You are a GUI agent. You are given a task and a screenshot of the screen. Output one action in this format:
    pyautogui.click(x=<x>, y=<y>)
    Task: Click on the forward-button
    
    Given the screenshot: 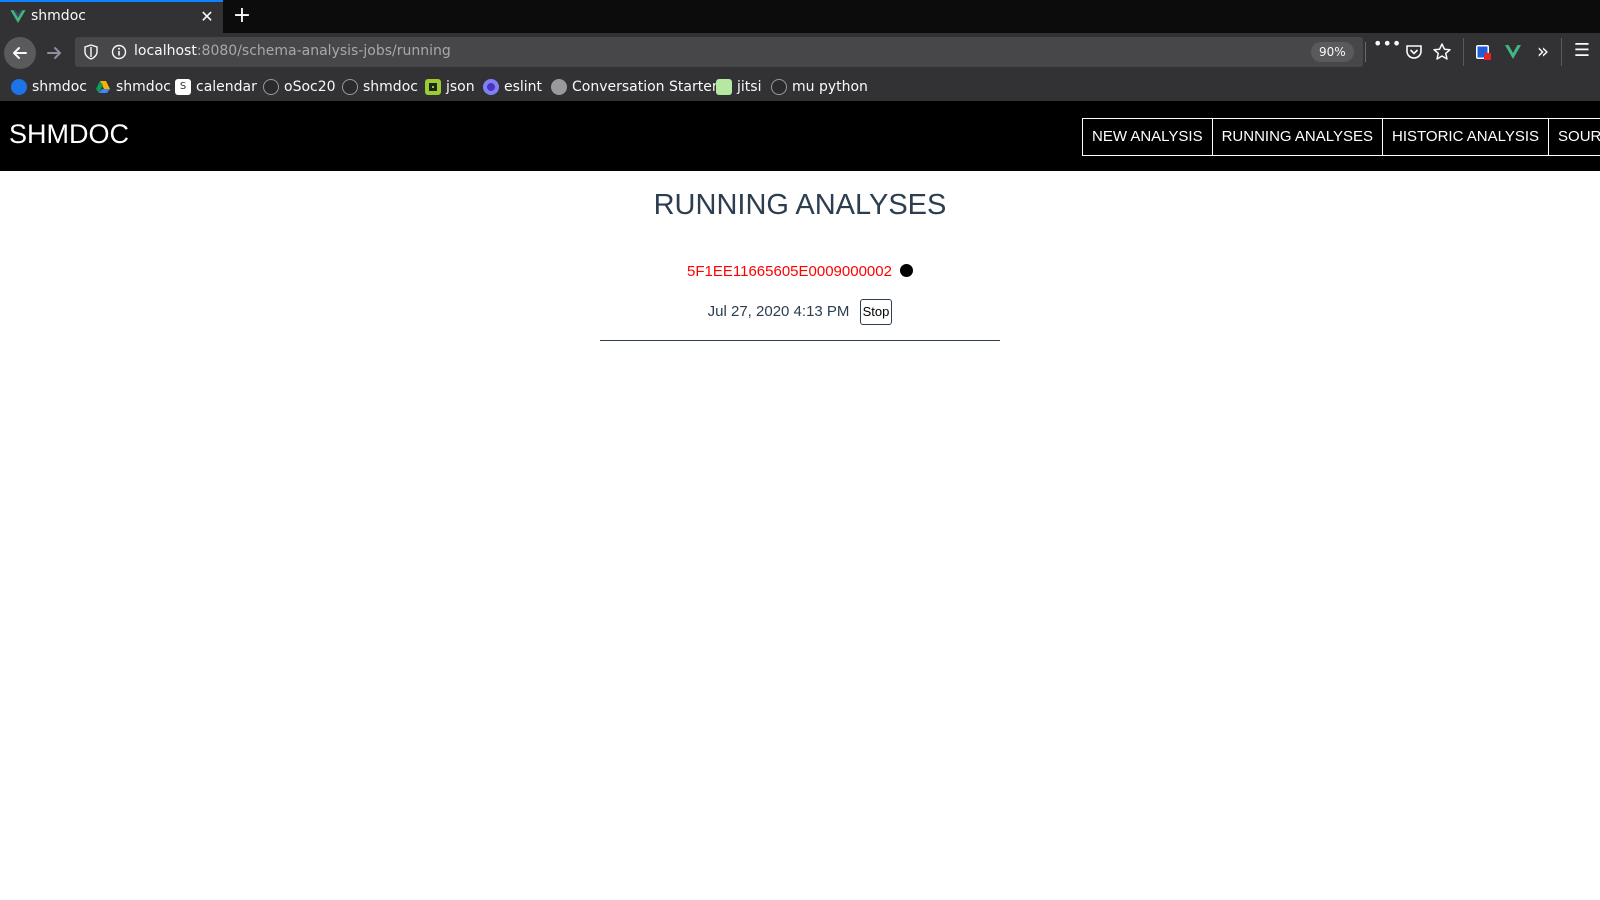 What is the action you would take?
    pyautogui.click(x=54, y=53)
    